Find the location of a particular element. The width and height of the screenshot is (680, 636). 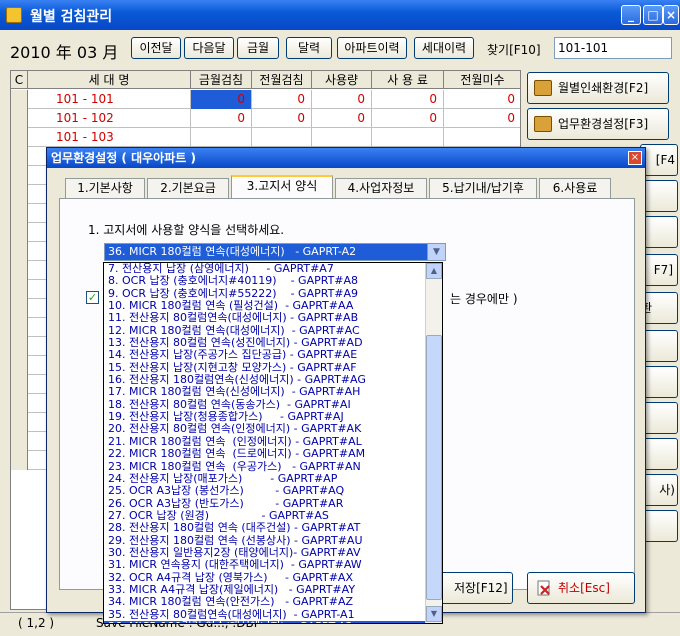

calendar-button: 달력 is located at coordinates (309, 48).